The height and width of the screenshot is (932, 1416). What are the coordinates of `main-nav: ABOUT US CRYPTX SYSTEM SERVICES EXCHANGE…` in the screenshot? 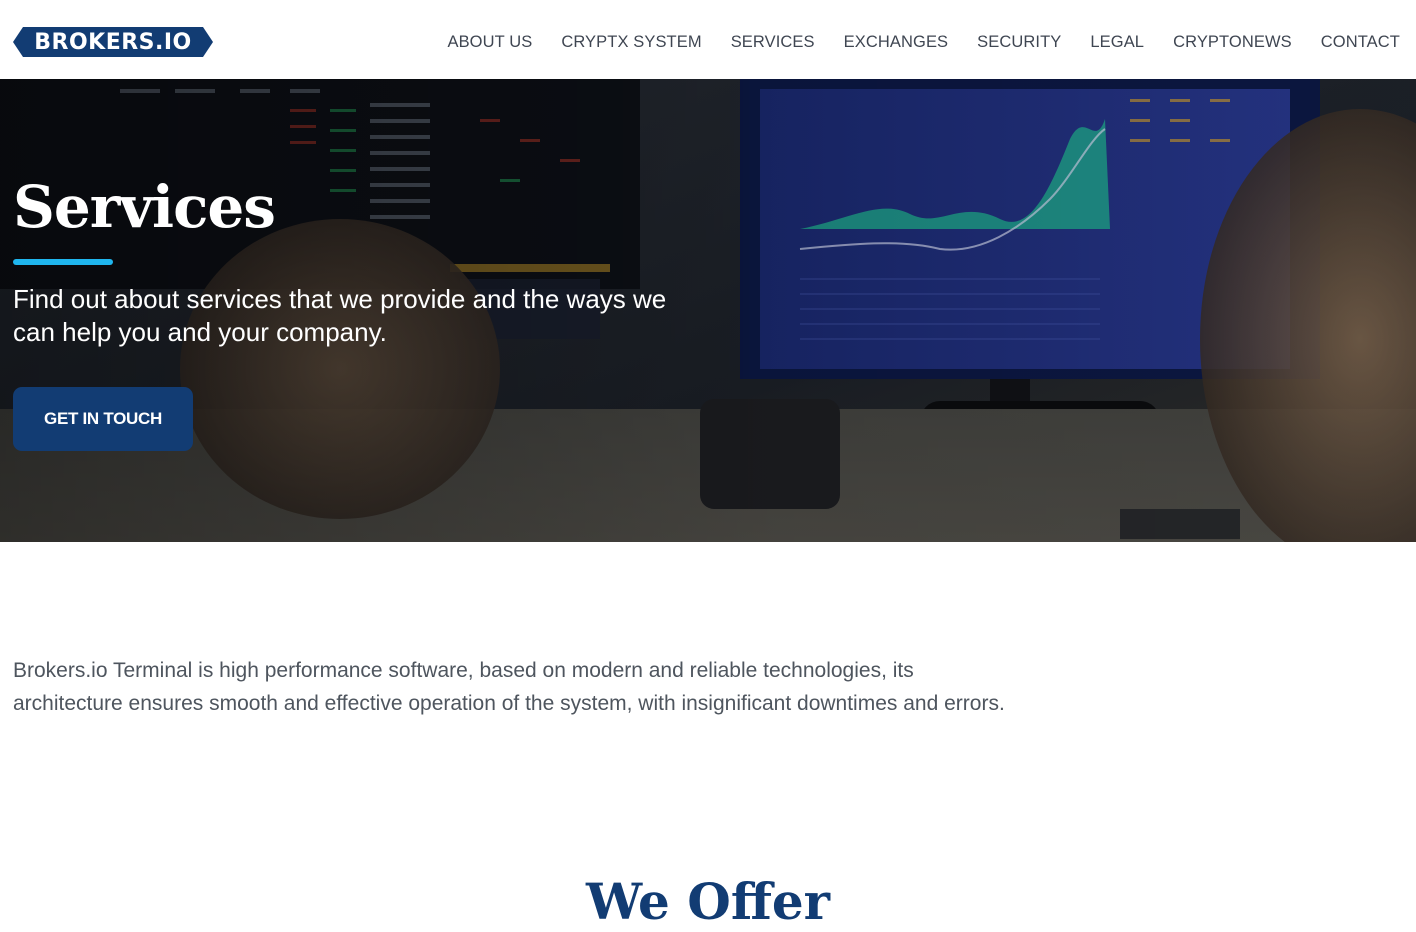 It's located at (923, 42).